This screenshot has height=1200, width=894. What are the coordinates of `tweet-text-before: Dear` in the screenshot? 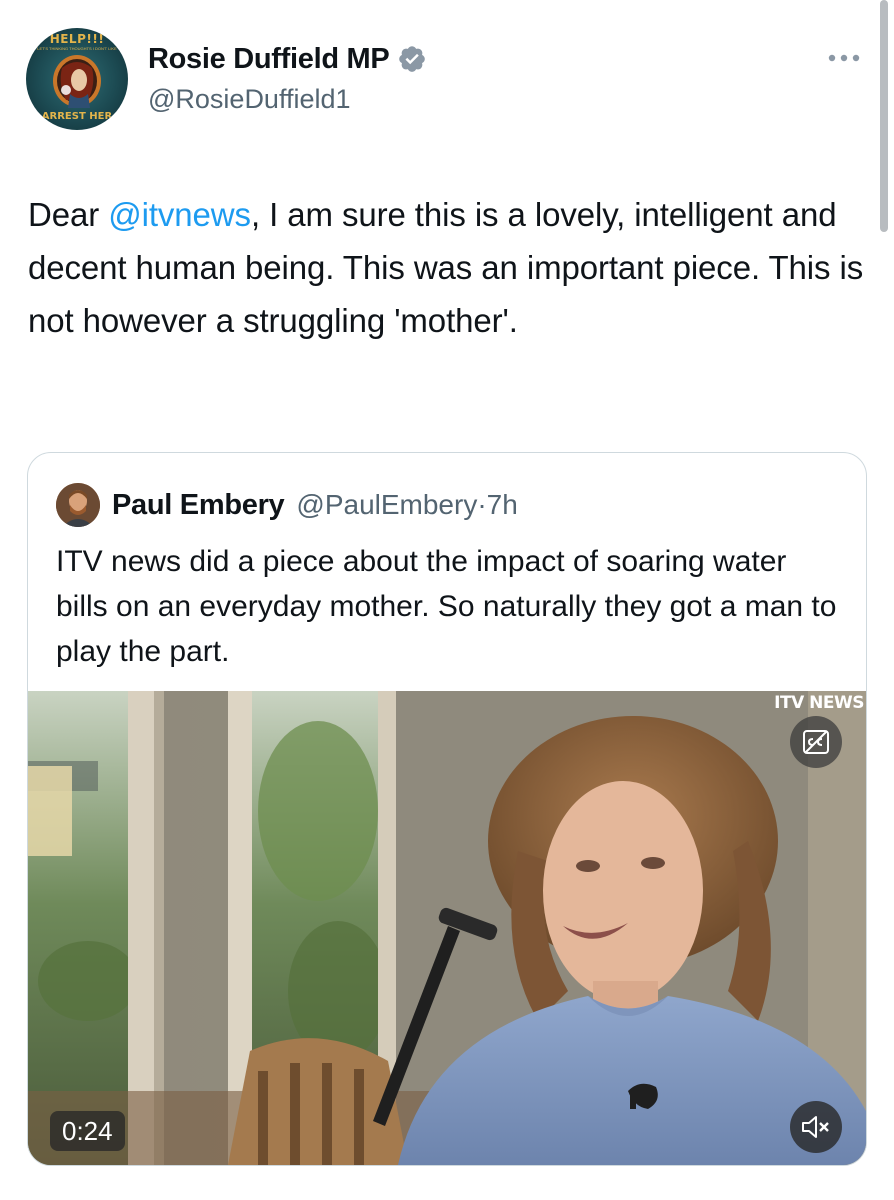 It's located at (68, 214).